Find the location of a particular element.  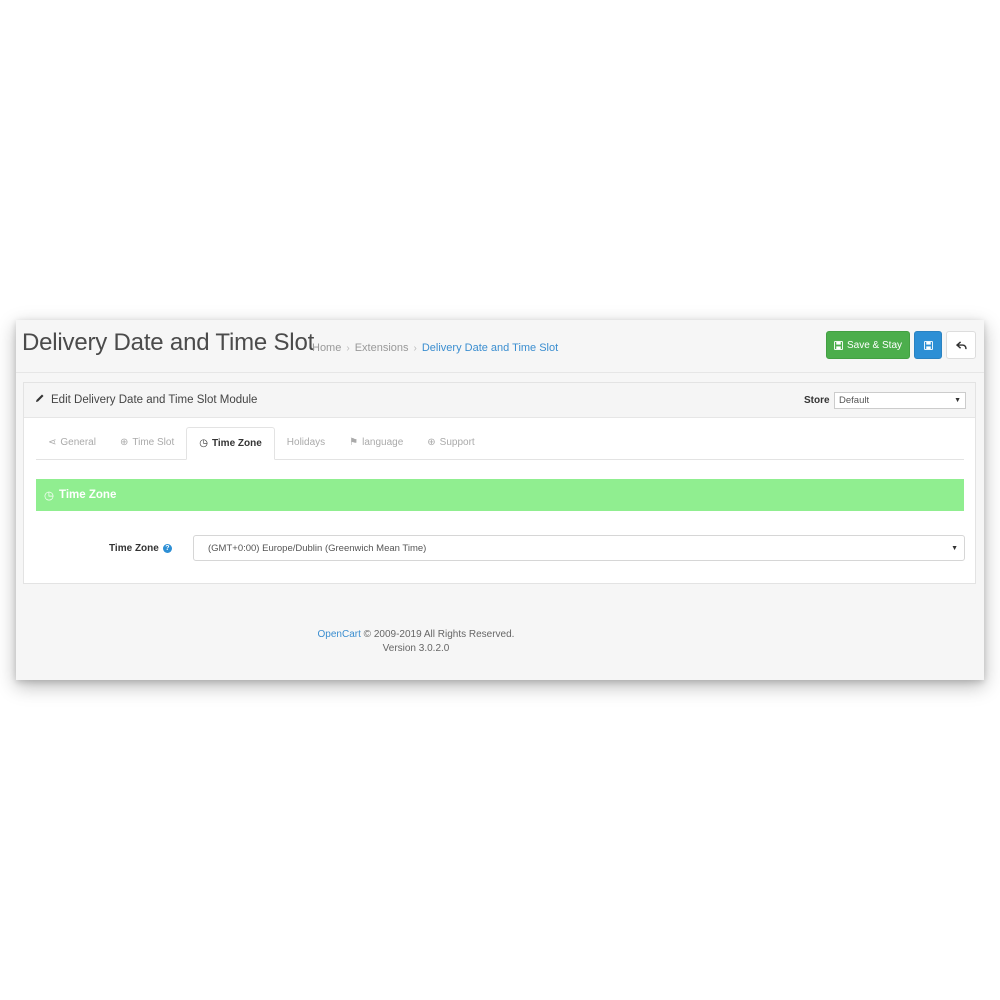

breadcrumb-current: Delivery Date and Time Slot is located at coordinates (490, 348).